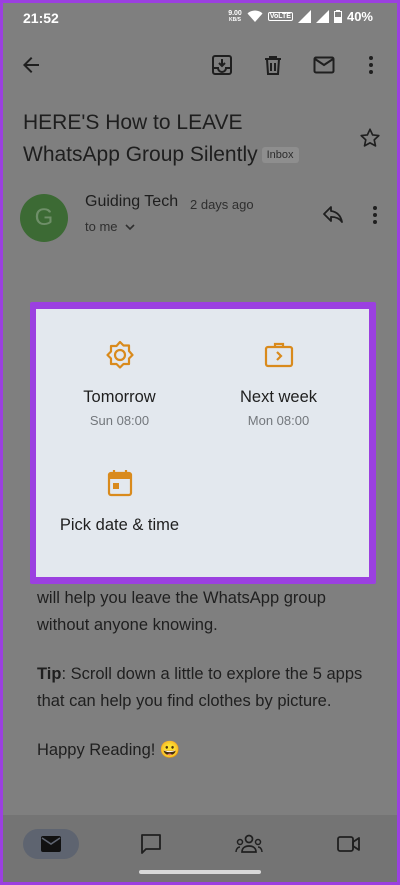  What do you see at coordinates (222, 204) in the screenshot?
I see `sent-time: 2 days ago` at bounding box center [222, 204].